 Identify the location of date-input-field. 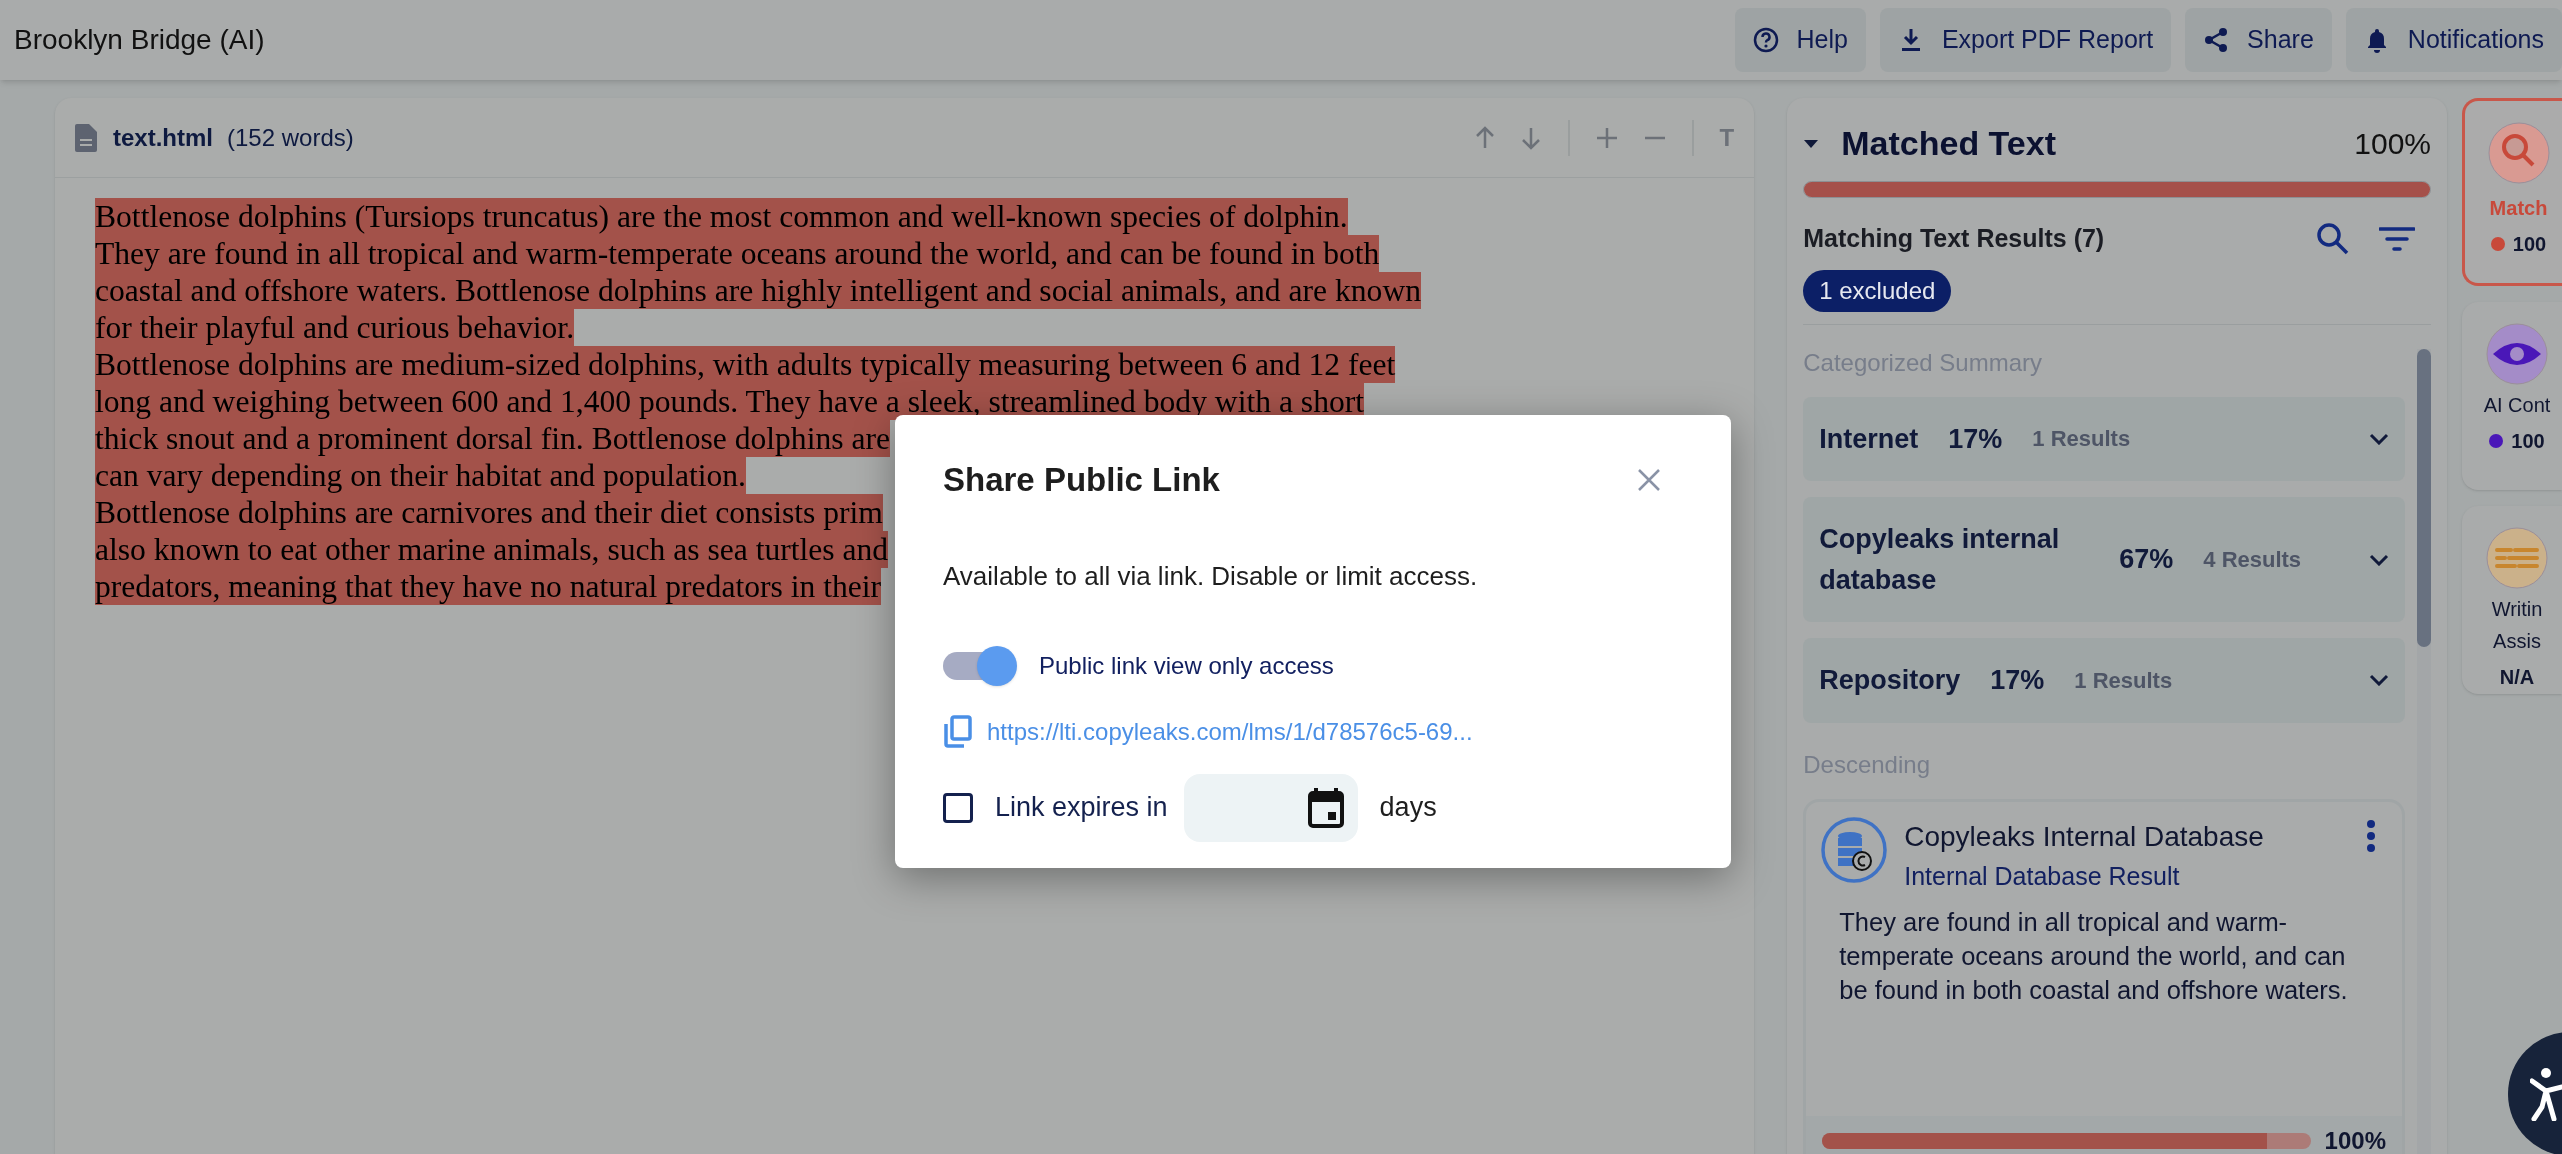
(1270, 807).